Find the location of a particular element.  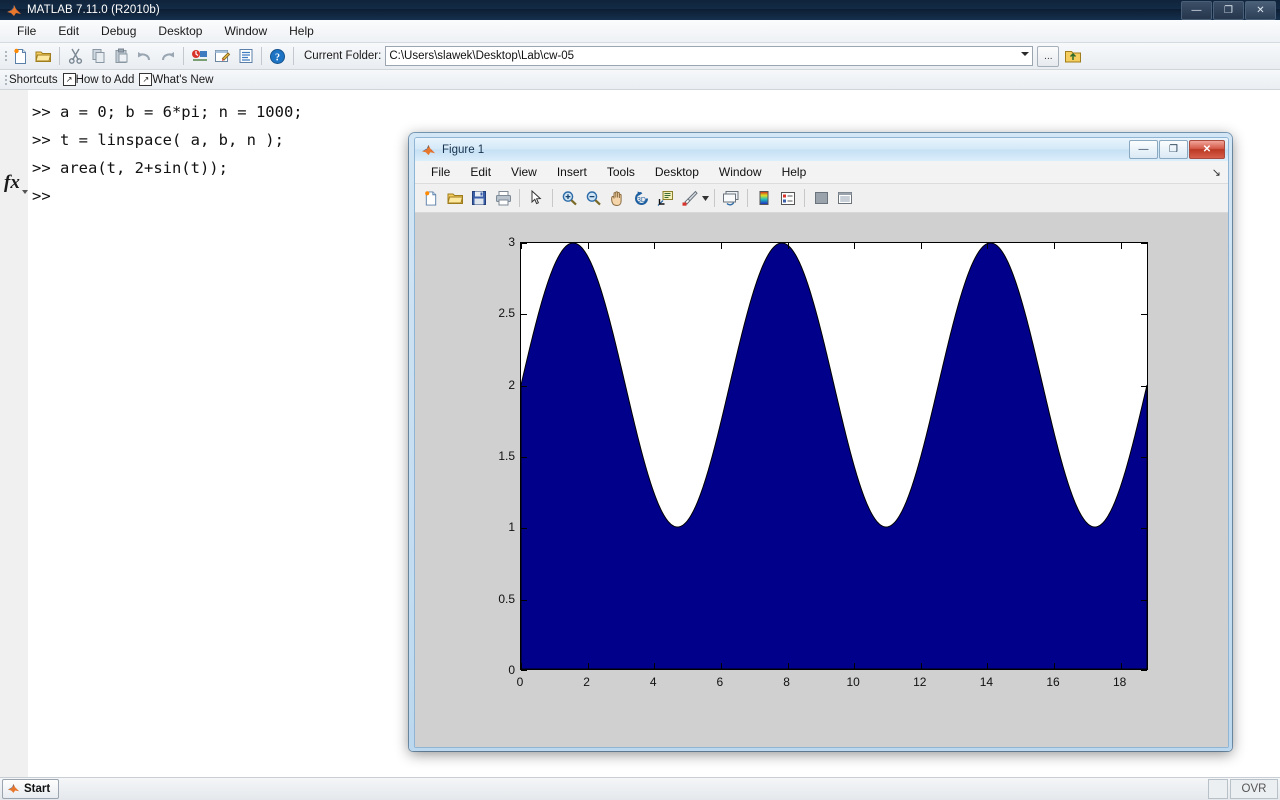

figure-close-button: ✕ is located at coordinates (1207, 149).